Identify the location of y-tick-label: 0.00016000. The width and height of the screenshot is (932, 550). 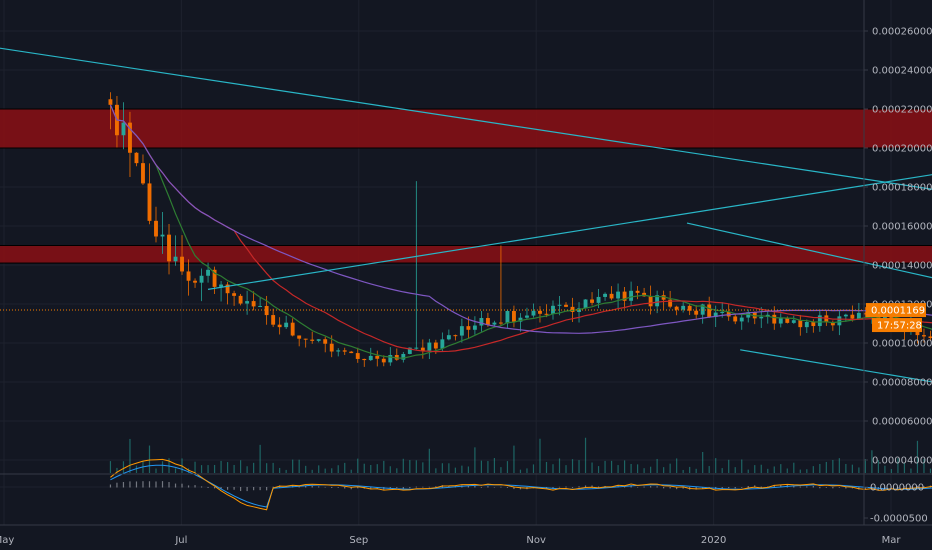
(902, 227).